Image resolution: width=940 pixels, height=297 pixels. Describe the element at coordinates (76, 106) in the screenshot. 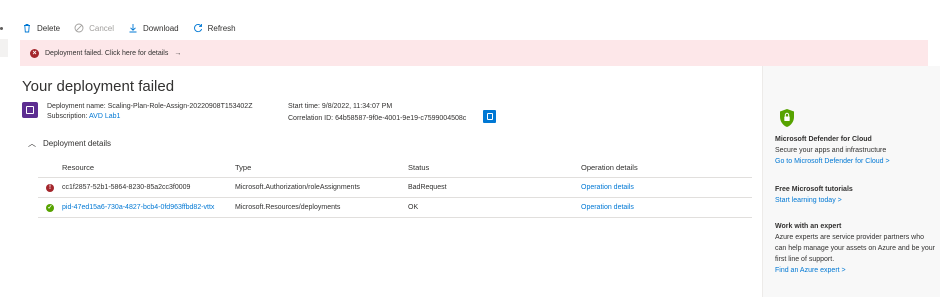

I see `deployment-name-label: Deployment name:` at that location.